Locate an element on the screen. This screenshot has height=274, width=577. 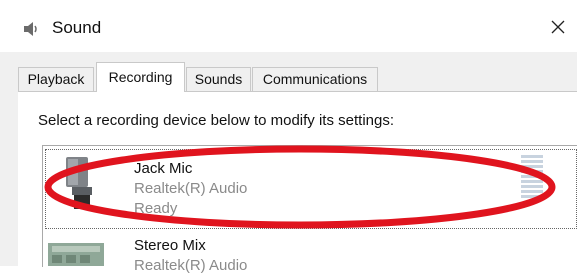
window-title: Sound is located at coordinates (77, 27).